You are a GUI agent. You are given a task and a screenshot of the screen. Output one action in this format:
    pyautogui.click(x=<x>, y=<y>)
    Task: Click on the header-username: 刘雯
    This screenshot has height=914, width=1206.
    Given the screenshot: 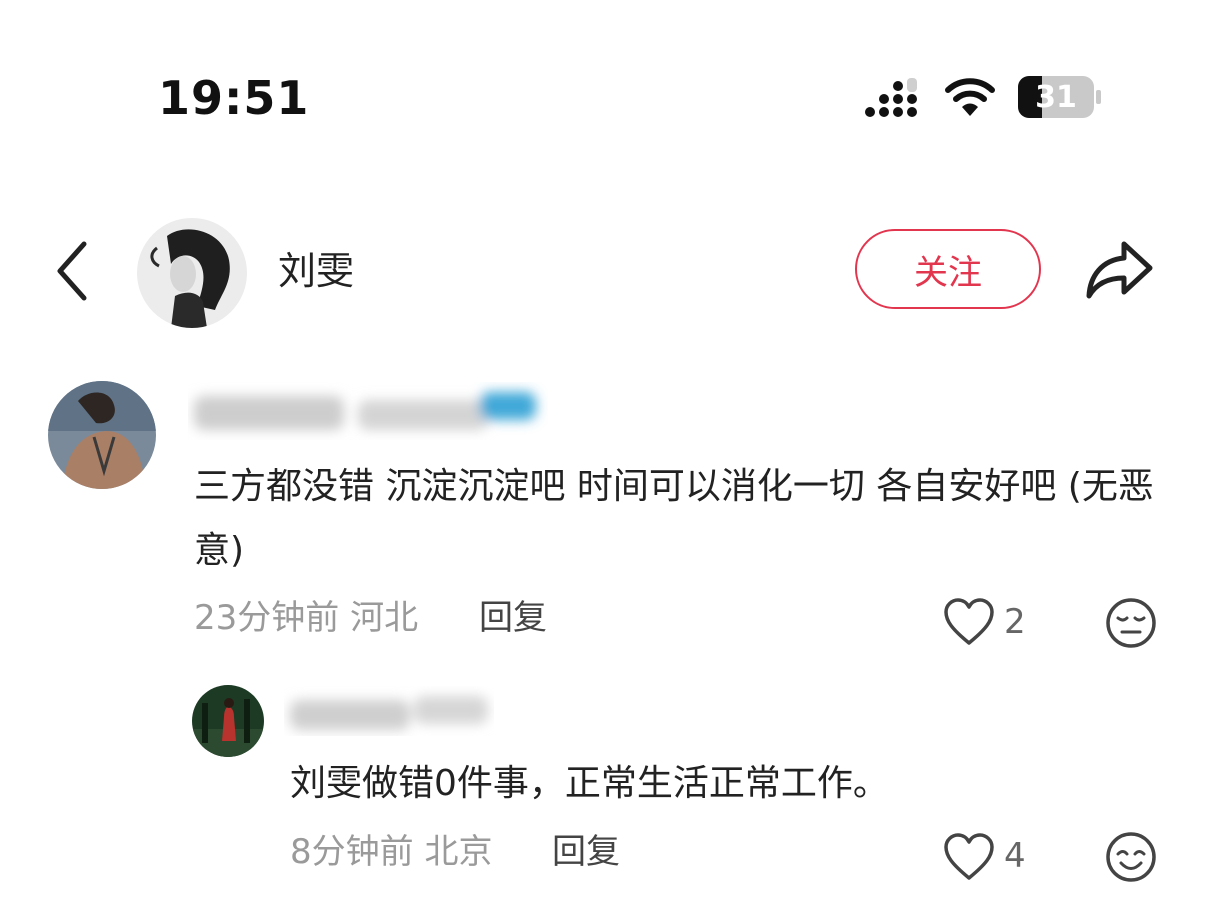 What is the action you would take?
    pyautogui.click(x=316, y=271)
    